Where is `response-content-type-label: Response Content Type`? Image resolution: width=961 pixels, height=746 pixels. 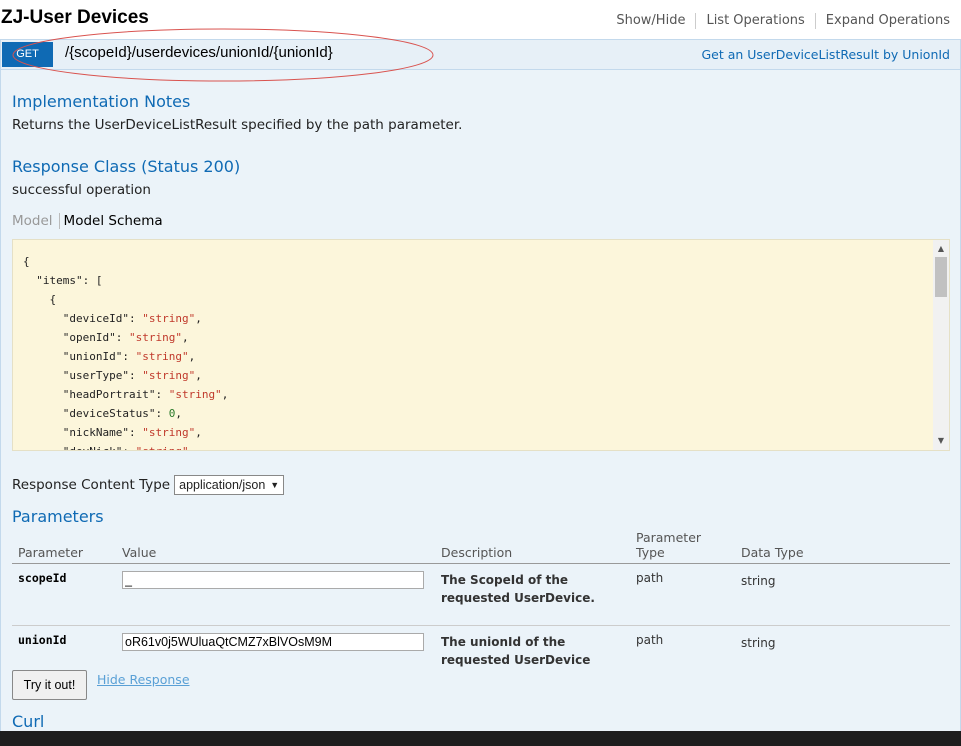 response-content-type-label: Response Content Type is located at coordinates (91, 485).